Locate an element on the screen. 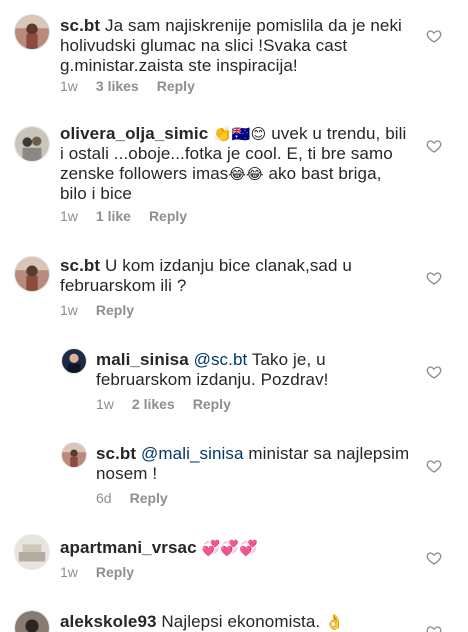  comment-username: apartmani_vrsac is located at coordinates (128, 547).